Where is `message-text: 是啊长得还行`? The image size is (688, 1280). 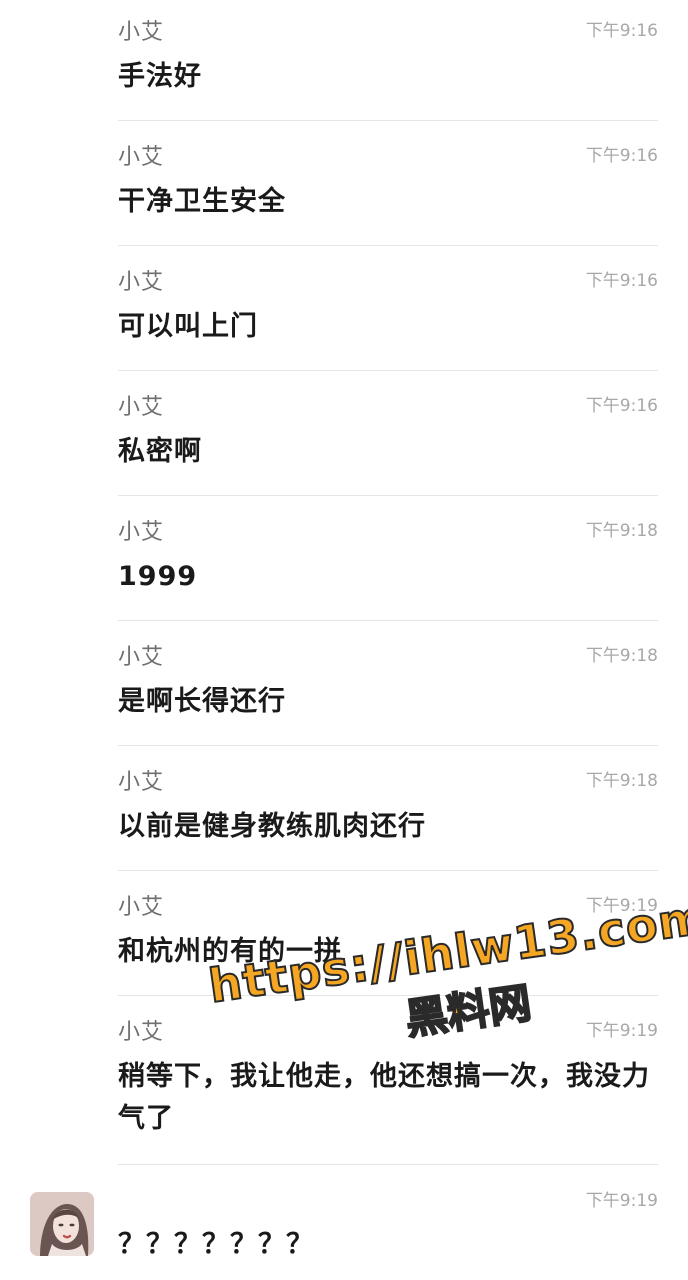 message-text: 是啊长得还行 is located at coordinates (202, 701).